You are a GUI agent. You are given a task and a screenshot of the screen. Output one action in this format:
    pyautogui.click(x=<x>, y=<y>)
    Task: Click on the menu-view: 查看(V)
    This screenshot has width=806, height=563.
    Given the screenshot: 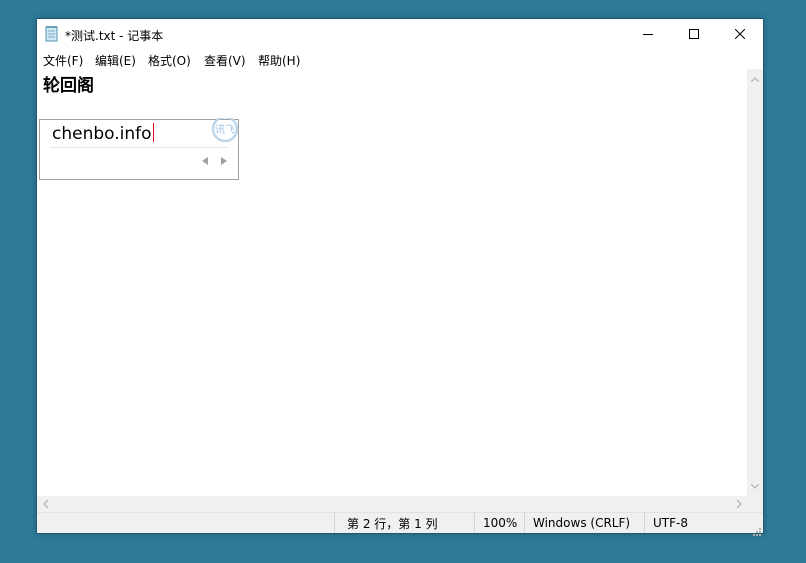 What is the action you would take?
    pyautogui.click(x=225, y=60)
    